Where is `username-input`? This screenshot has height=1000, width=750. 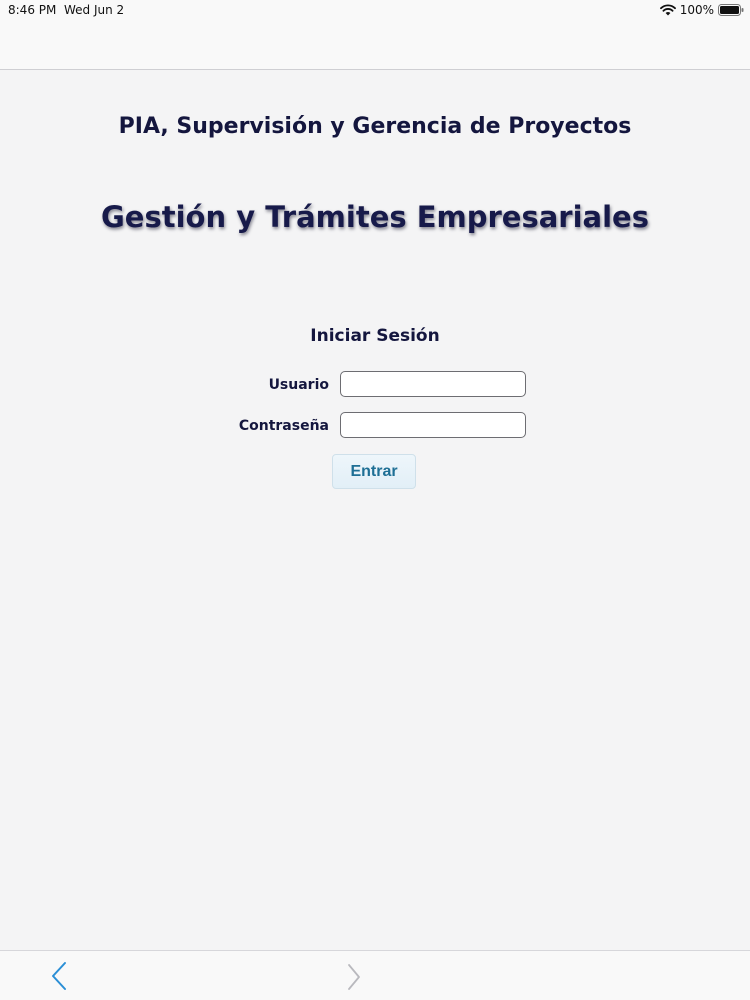 username-input is located at coordinates (433, 384).